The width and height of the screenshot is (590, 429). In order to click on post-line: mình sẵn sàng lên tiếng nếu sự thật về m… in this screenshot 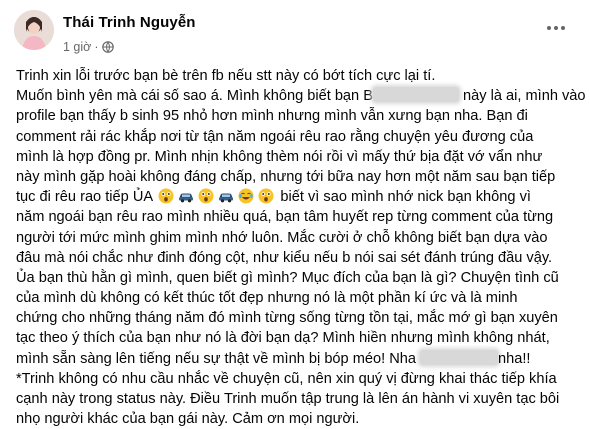, I will do `click(299, 359)`.